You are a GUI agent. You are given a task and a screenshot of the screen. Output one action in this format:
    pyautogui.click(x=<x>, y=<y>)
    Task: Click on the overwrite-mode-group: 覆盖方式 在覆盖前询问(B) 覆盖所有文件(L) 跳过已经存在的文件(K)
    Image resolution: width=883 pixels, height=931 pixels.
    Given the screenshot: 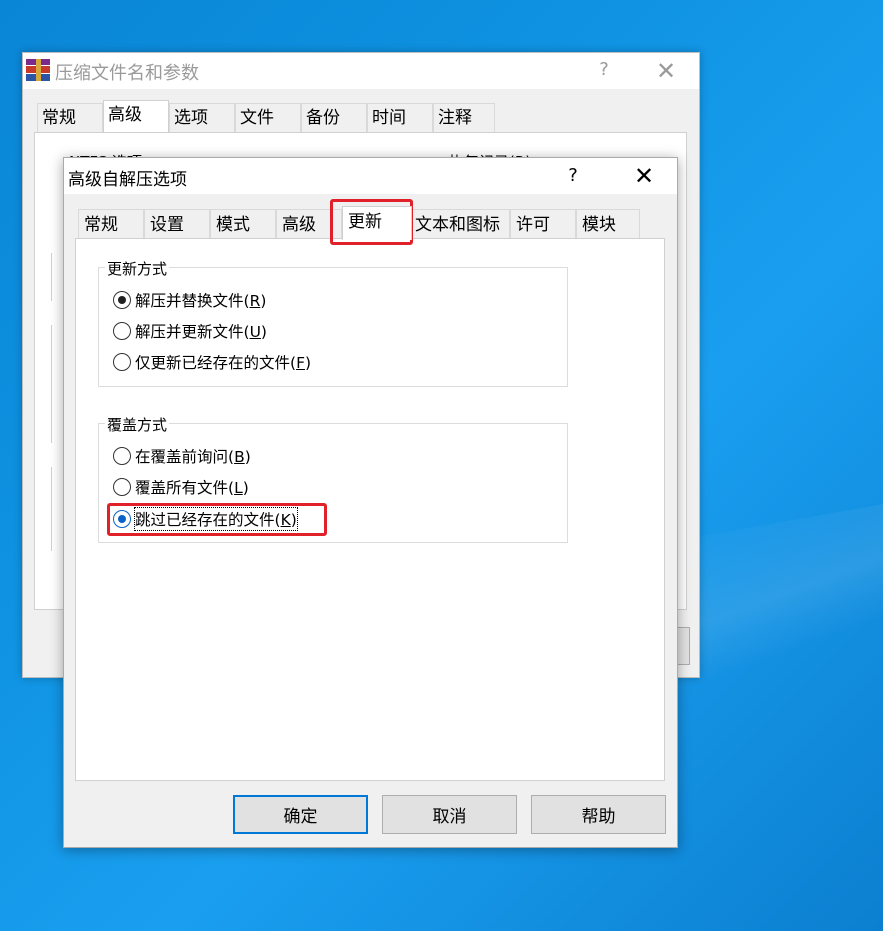 What is the action you would take?
    pyautogui.click(x=333, y=478)
    